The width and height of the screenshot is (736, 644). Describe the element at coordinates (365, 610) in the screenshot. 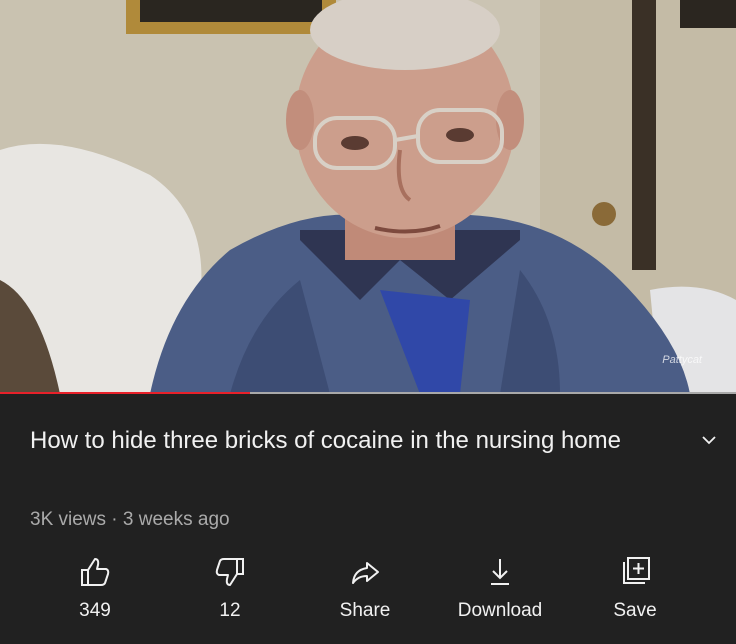

I see `share-label: Share` at that location.